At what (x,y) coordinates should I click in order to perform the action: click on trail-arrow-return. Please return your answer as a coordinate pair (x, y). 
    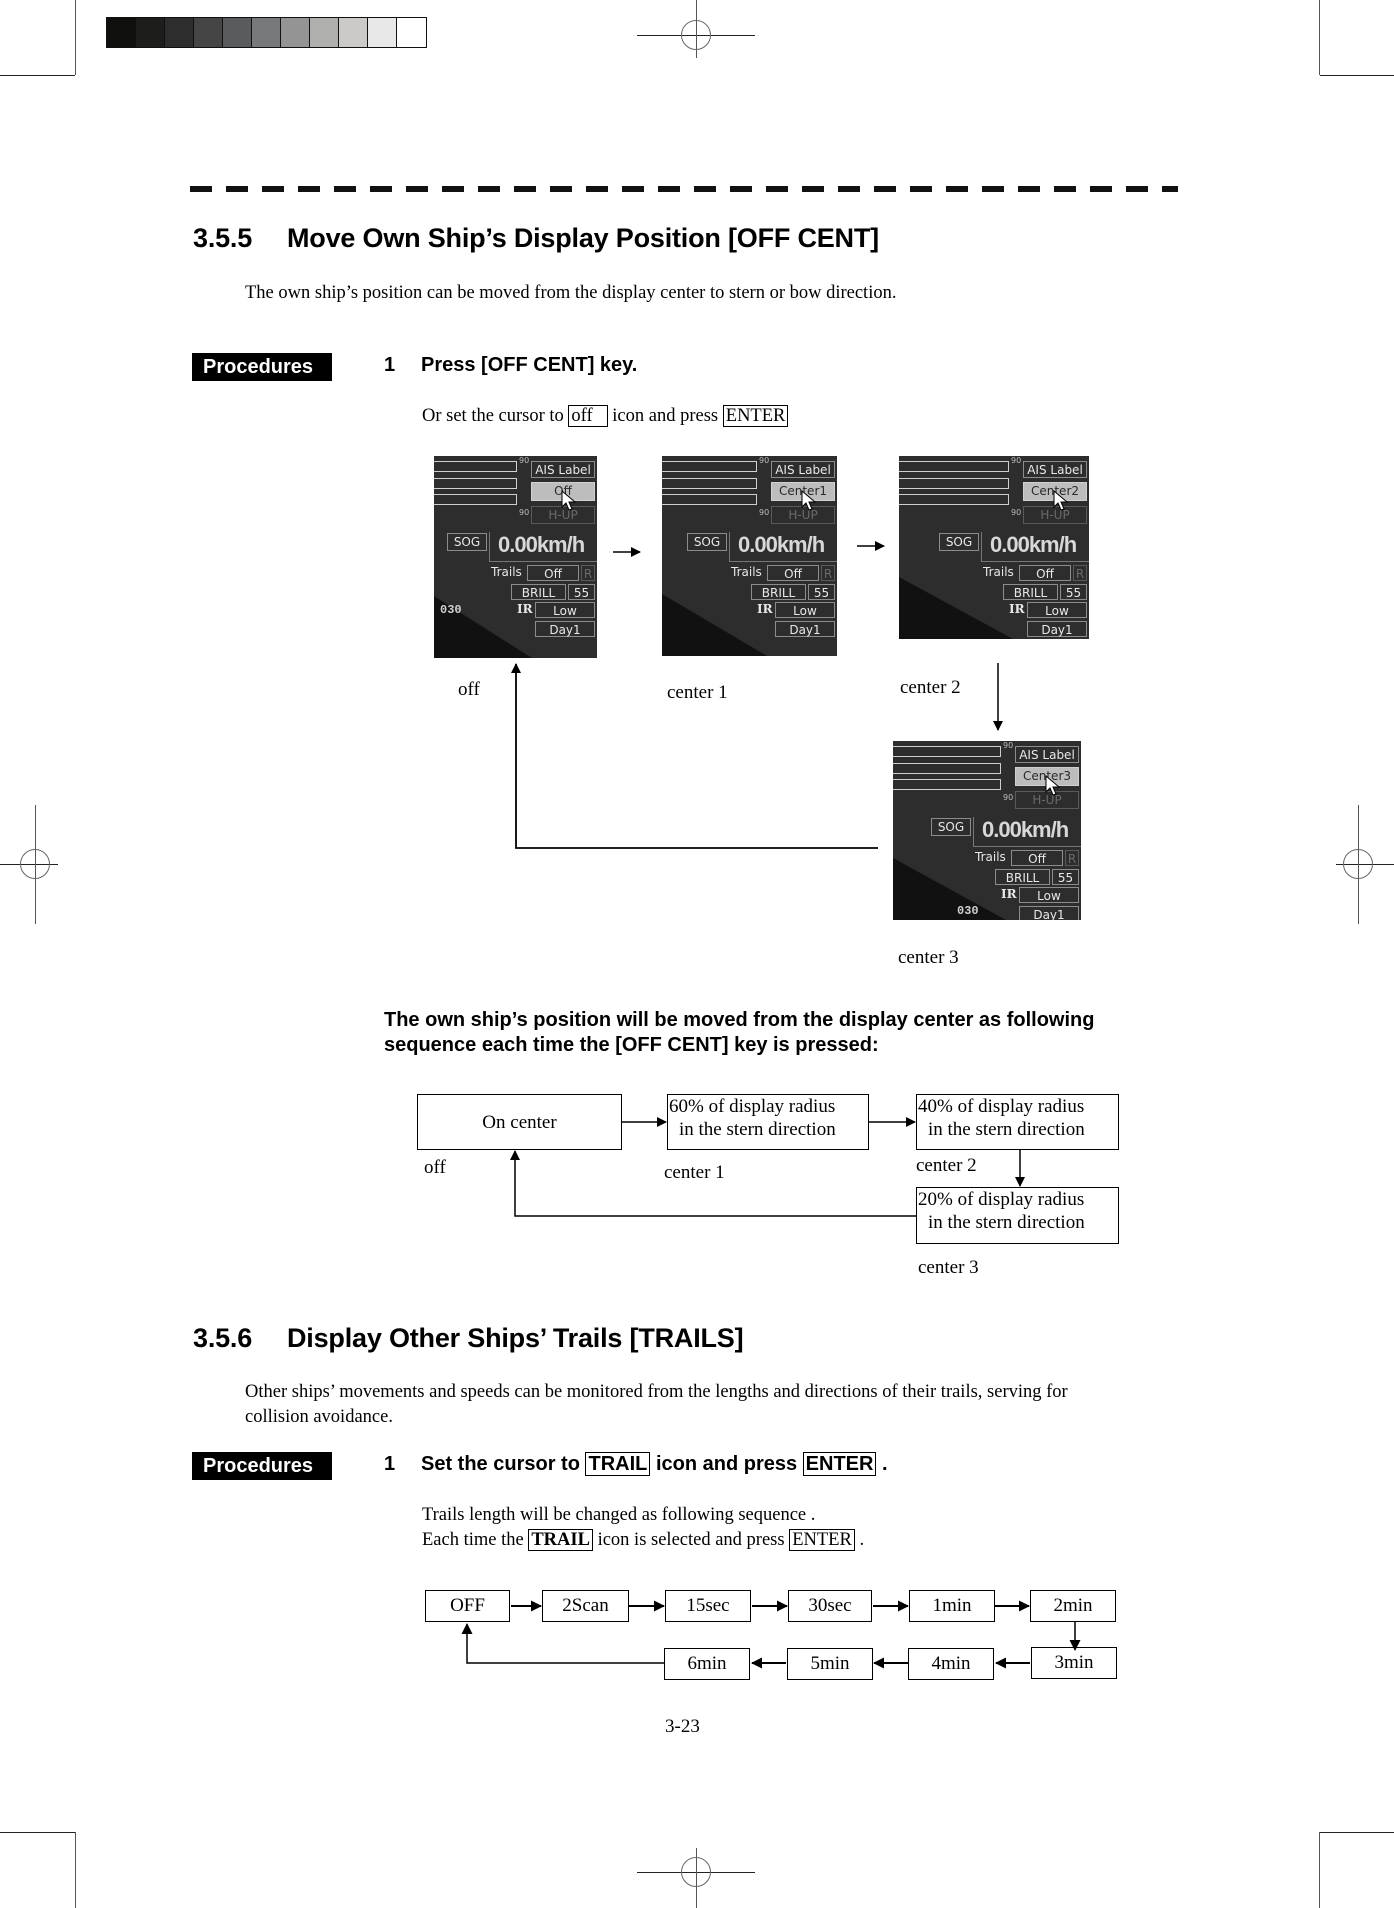
    Looking at the image, I should click on (563, 1643).